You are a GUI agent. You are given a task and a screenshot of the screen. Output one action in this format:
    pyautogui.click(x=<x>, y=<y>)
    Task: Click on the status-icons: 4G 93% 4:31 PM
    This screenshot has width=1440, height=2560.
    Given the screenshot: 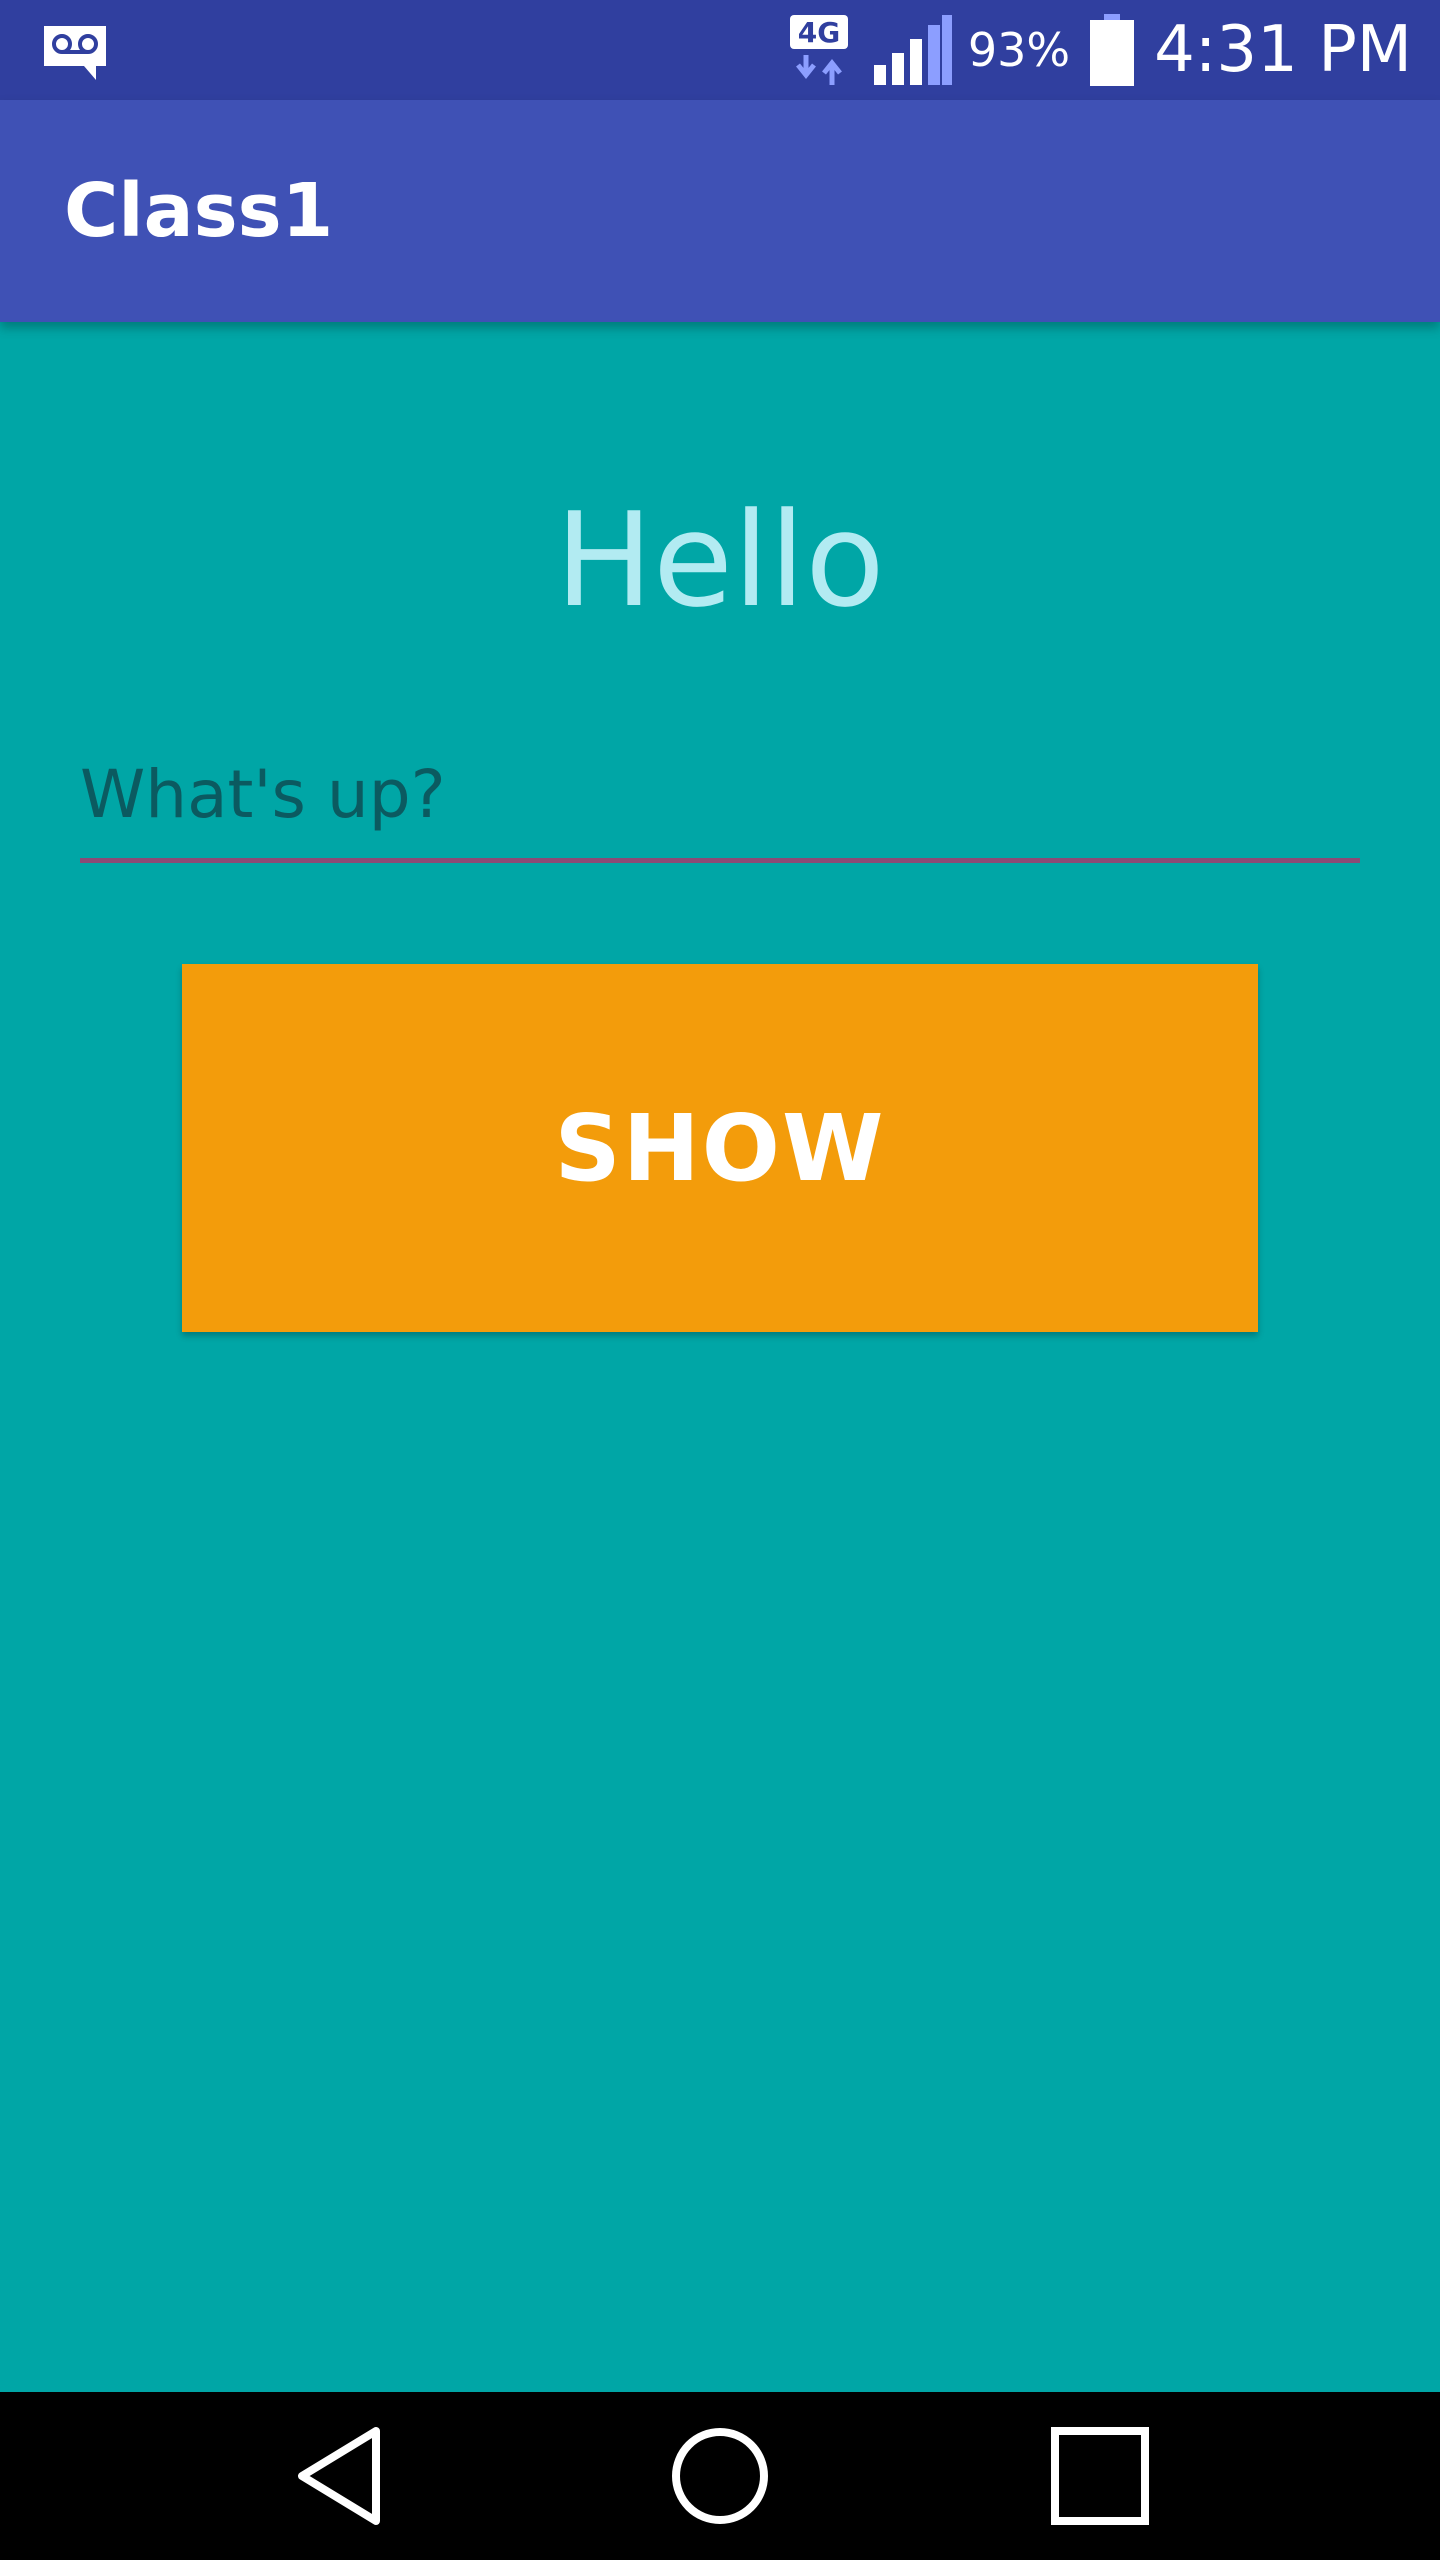 What is the action you would take?
    pyautogui.click(x=1100, y=50)
    